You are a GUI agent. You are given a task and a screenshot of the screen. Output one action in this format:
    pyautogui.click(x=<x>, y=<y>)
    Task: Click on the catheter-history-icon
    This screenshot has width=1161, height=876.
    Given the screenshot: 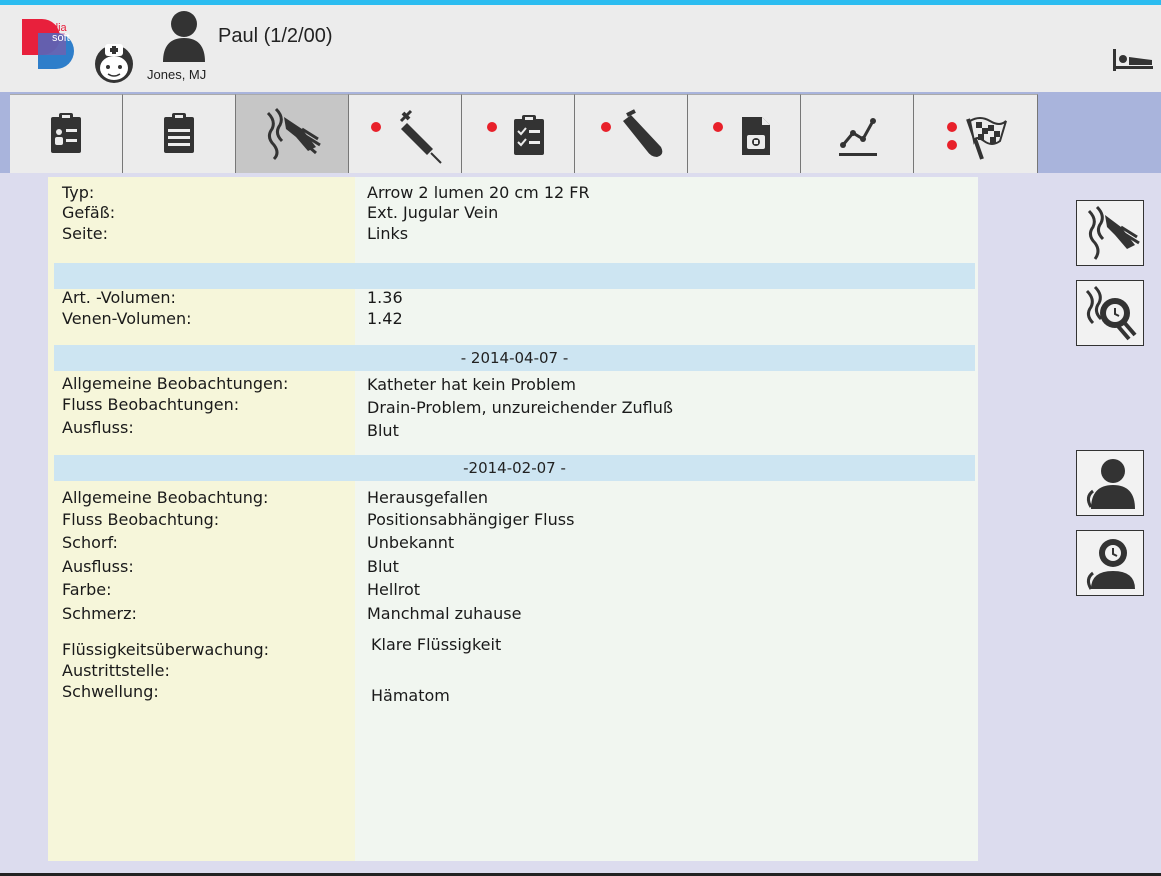 What is the action you would take?
    pyautogui.click(x=1111, y=313)
    